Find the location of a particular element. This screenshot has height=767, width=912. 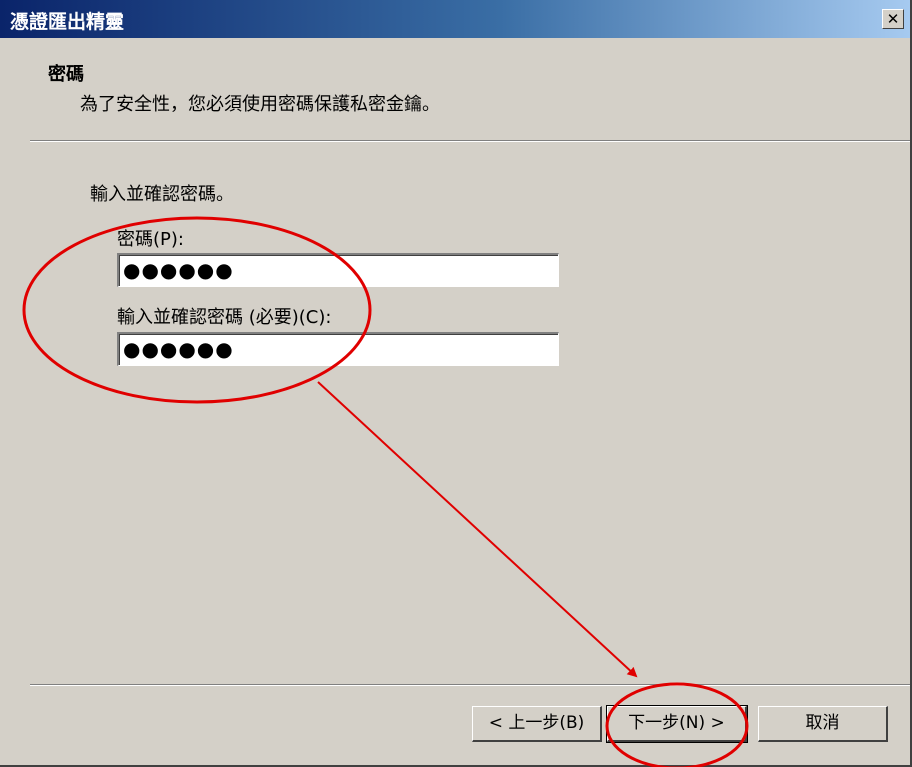

close-icon: ✕ is located at coordinates (893, 19).